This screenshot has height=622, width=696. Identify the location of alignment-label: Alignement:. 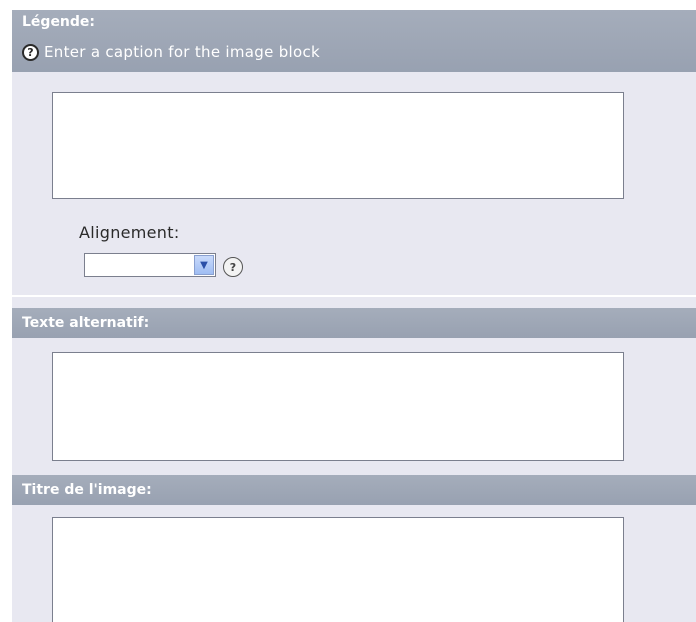
(129, 232).